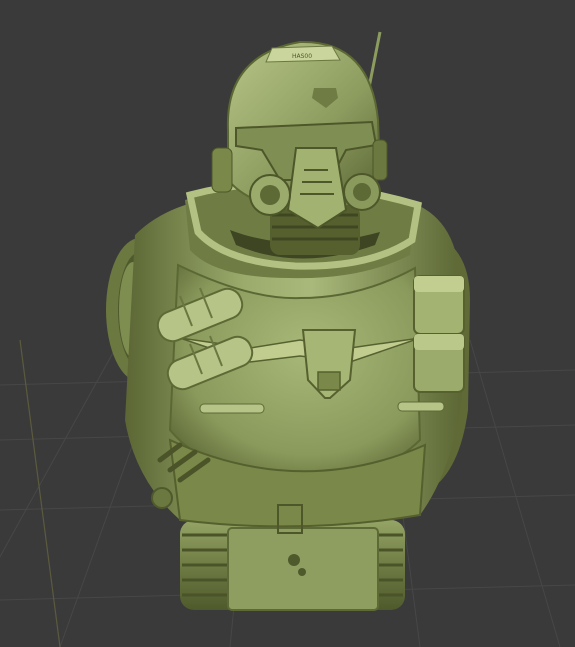  What do you see at coordinates (439, 334) in the screenshot?
I see `pouch-icon` at bounding box center [439, 334].